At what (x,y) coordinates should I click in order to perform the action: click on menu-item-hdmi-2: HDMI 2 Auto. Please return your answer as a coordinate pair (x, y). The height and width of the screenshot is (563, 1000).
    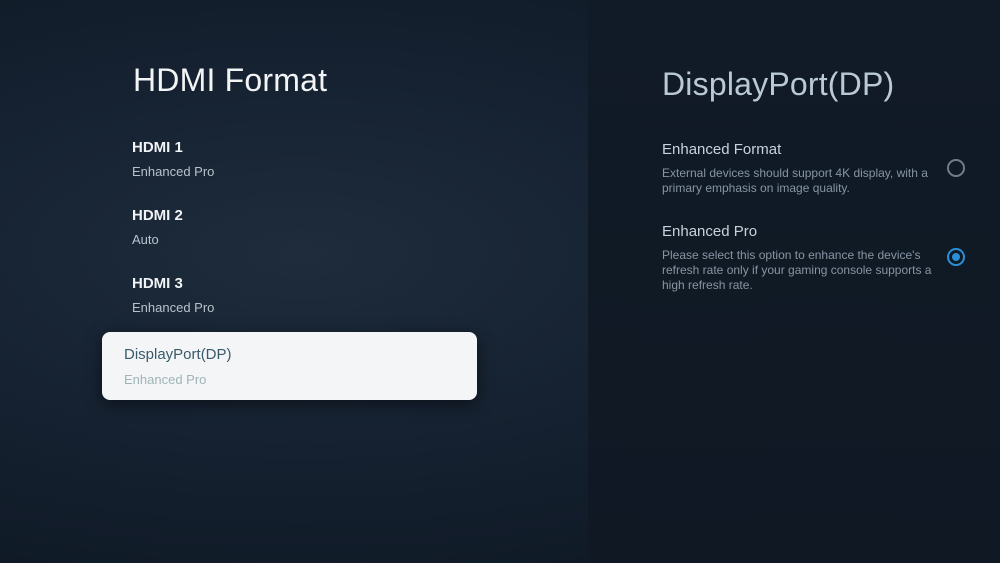
    Looking at the image, I should click on (289, 230).